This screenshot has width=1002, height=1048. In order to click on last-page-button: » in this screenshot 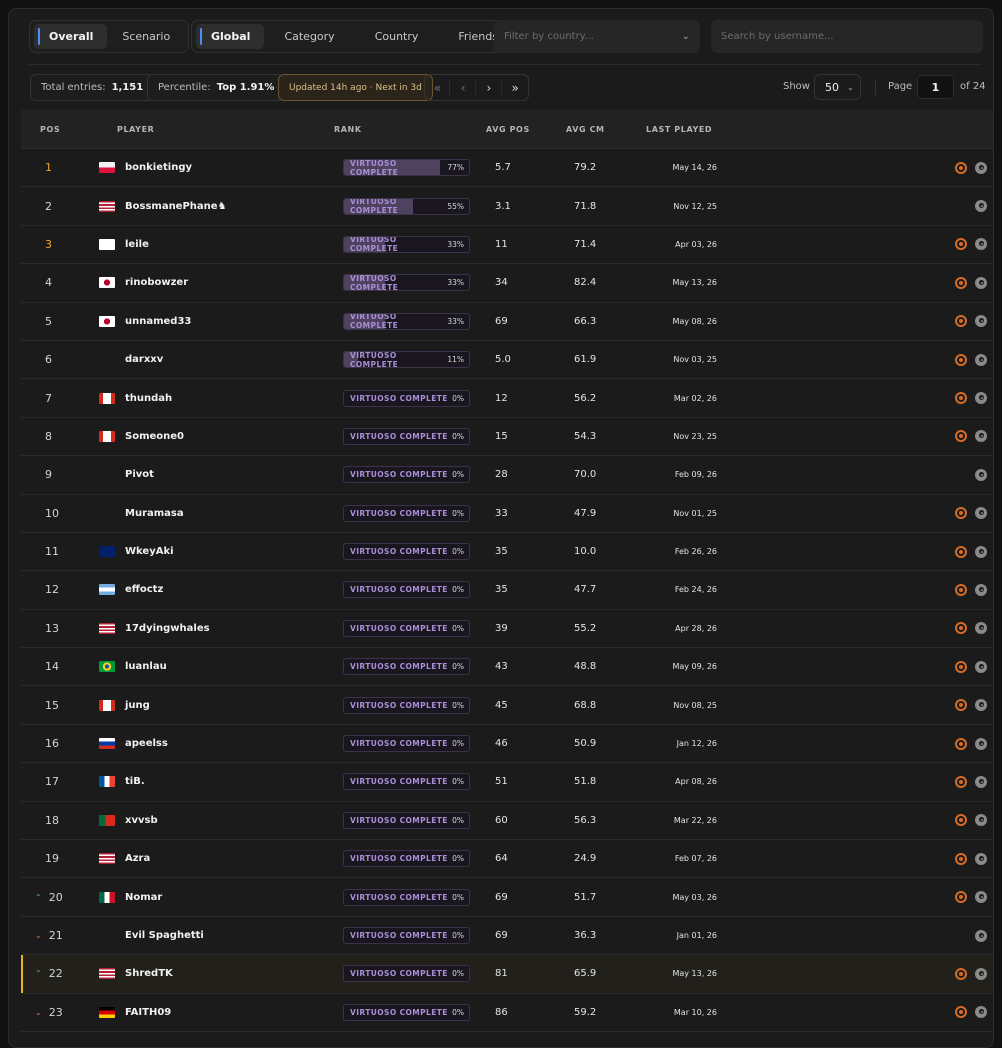, I will do `click(515, 88)`.